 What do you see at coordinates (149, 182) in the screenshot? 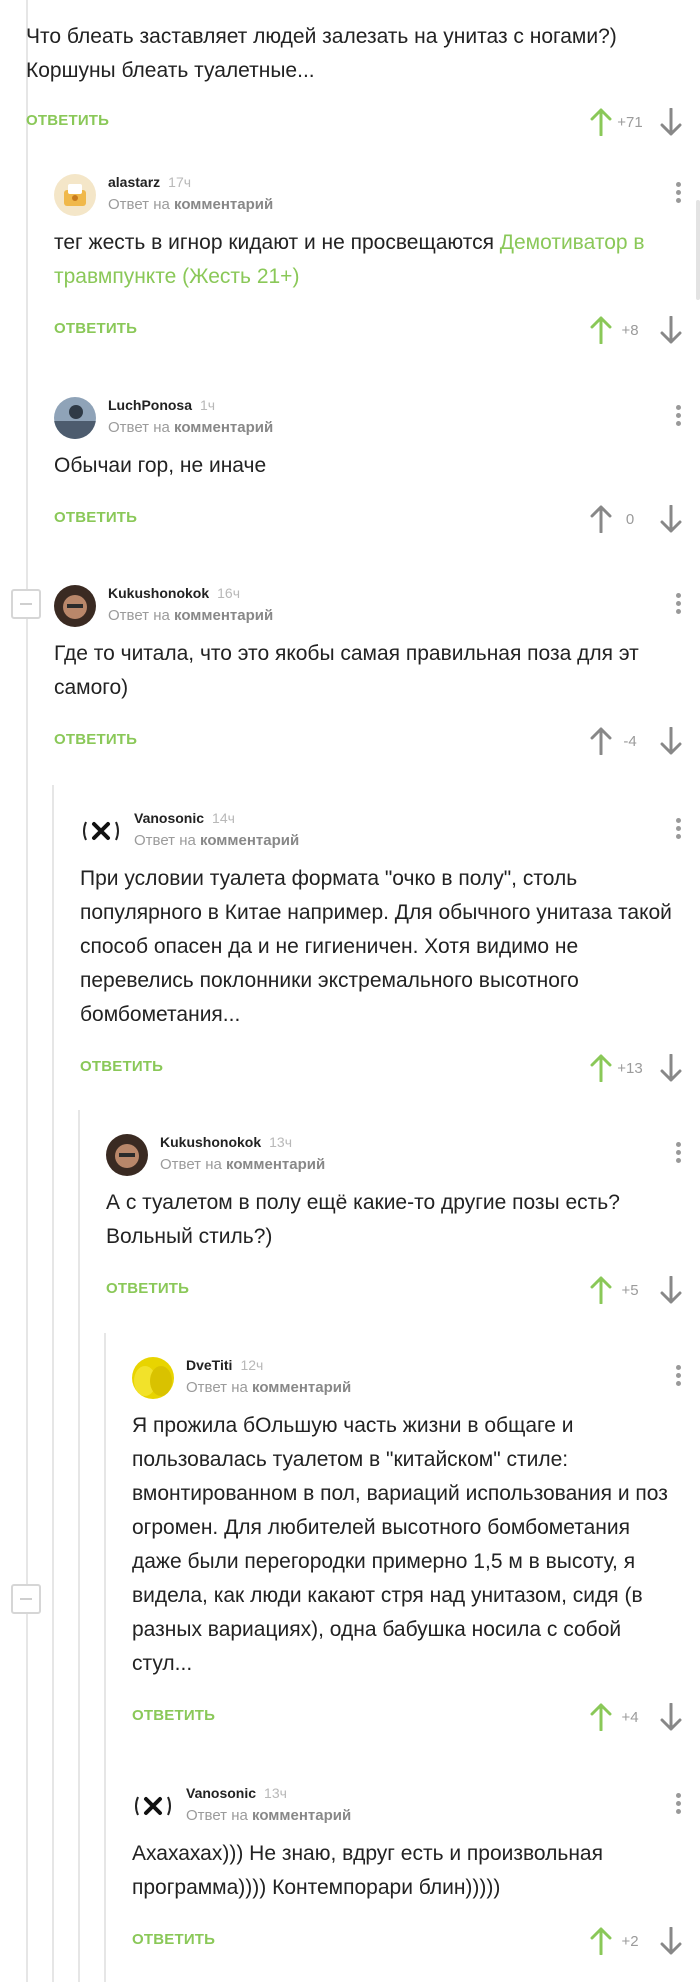
I see `username: alastarz 17ч` at bounding box center [149, 182].